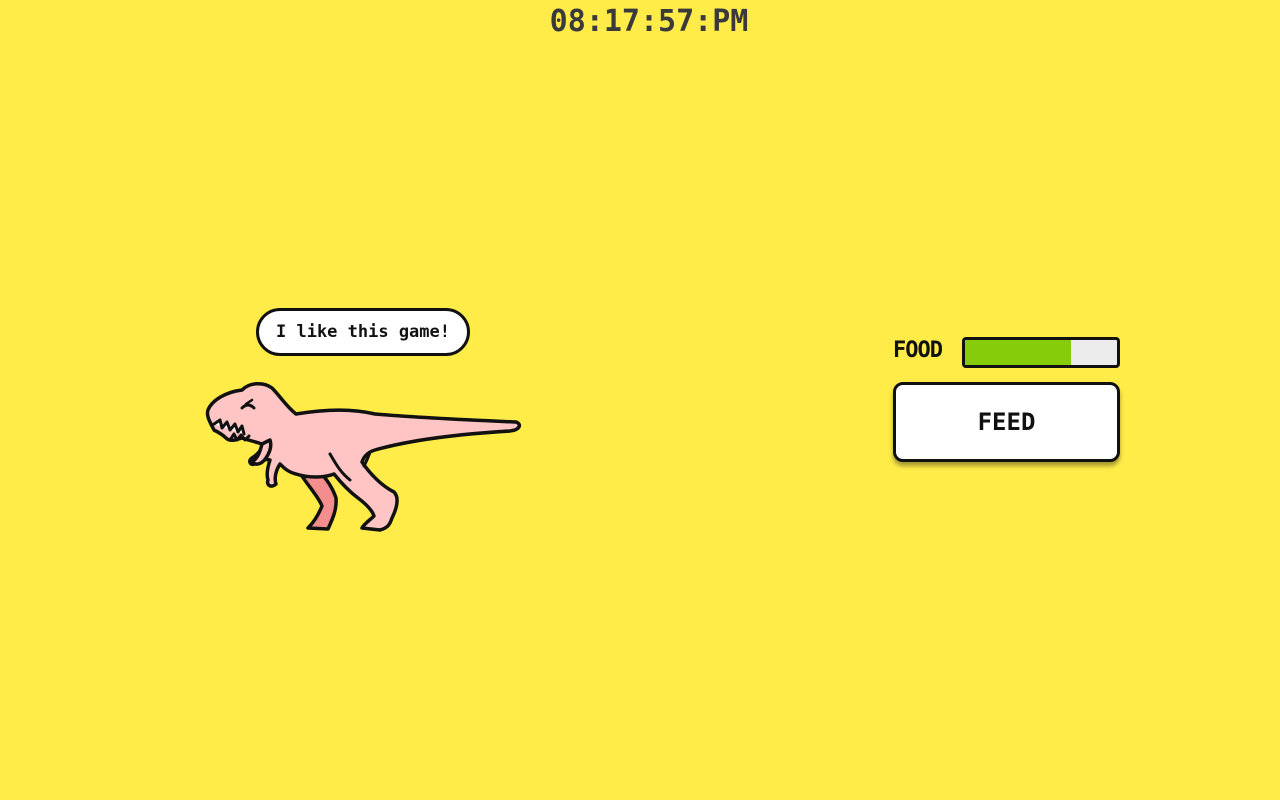 This screenshot has width=1280, height=800. I want to click on feed-button-label: FEED, so click(1006, 422).